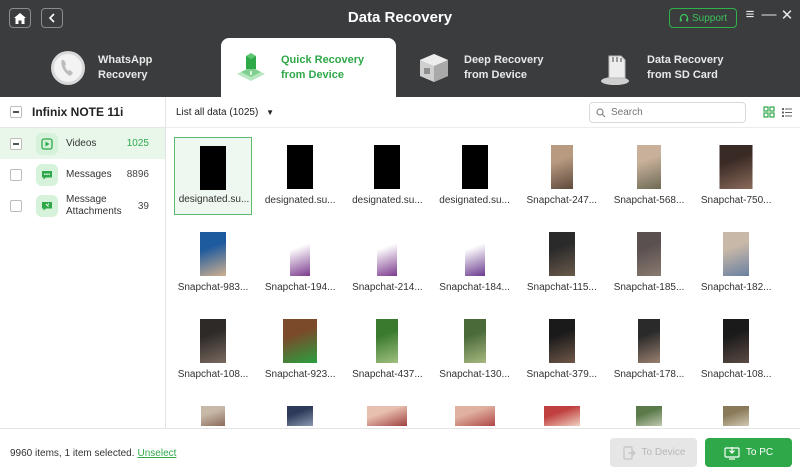 This screenshot has height=475, width=800. I want to click on filter-label: List all data (1025), so click(217, 112).